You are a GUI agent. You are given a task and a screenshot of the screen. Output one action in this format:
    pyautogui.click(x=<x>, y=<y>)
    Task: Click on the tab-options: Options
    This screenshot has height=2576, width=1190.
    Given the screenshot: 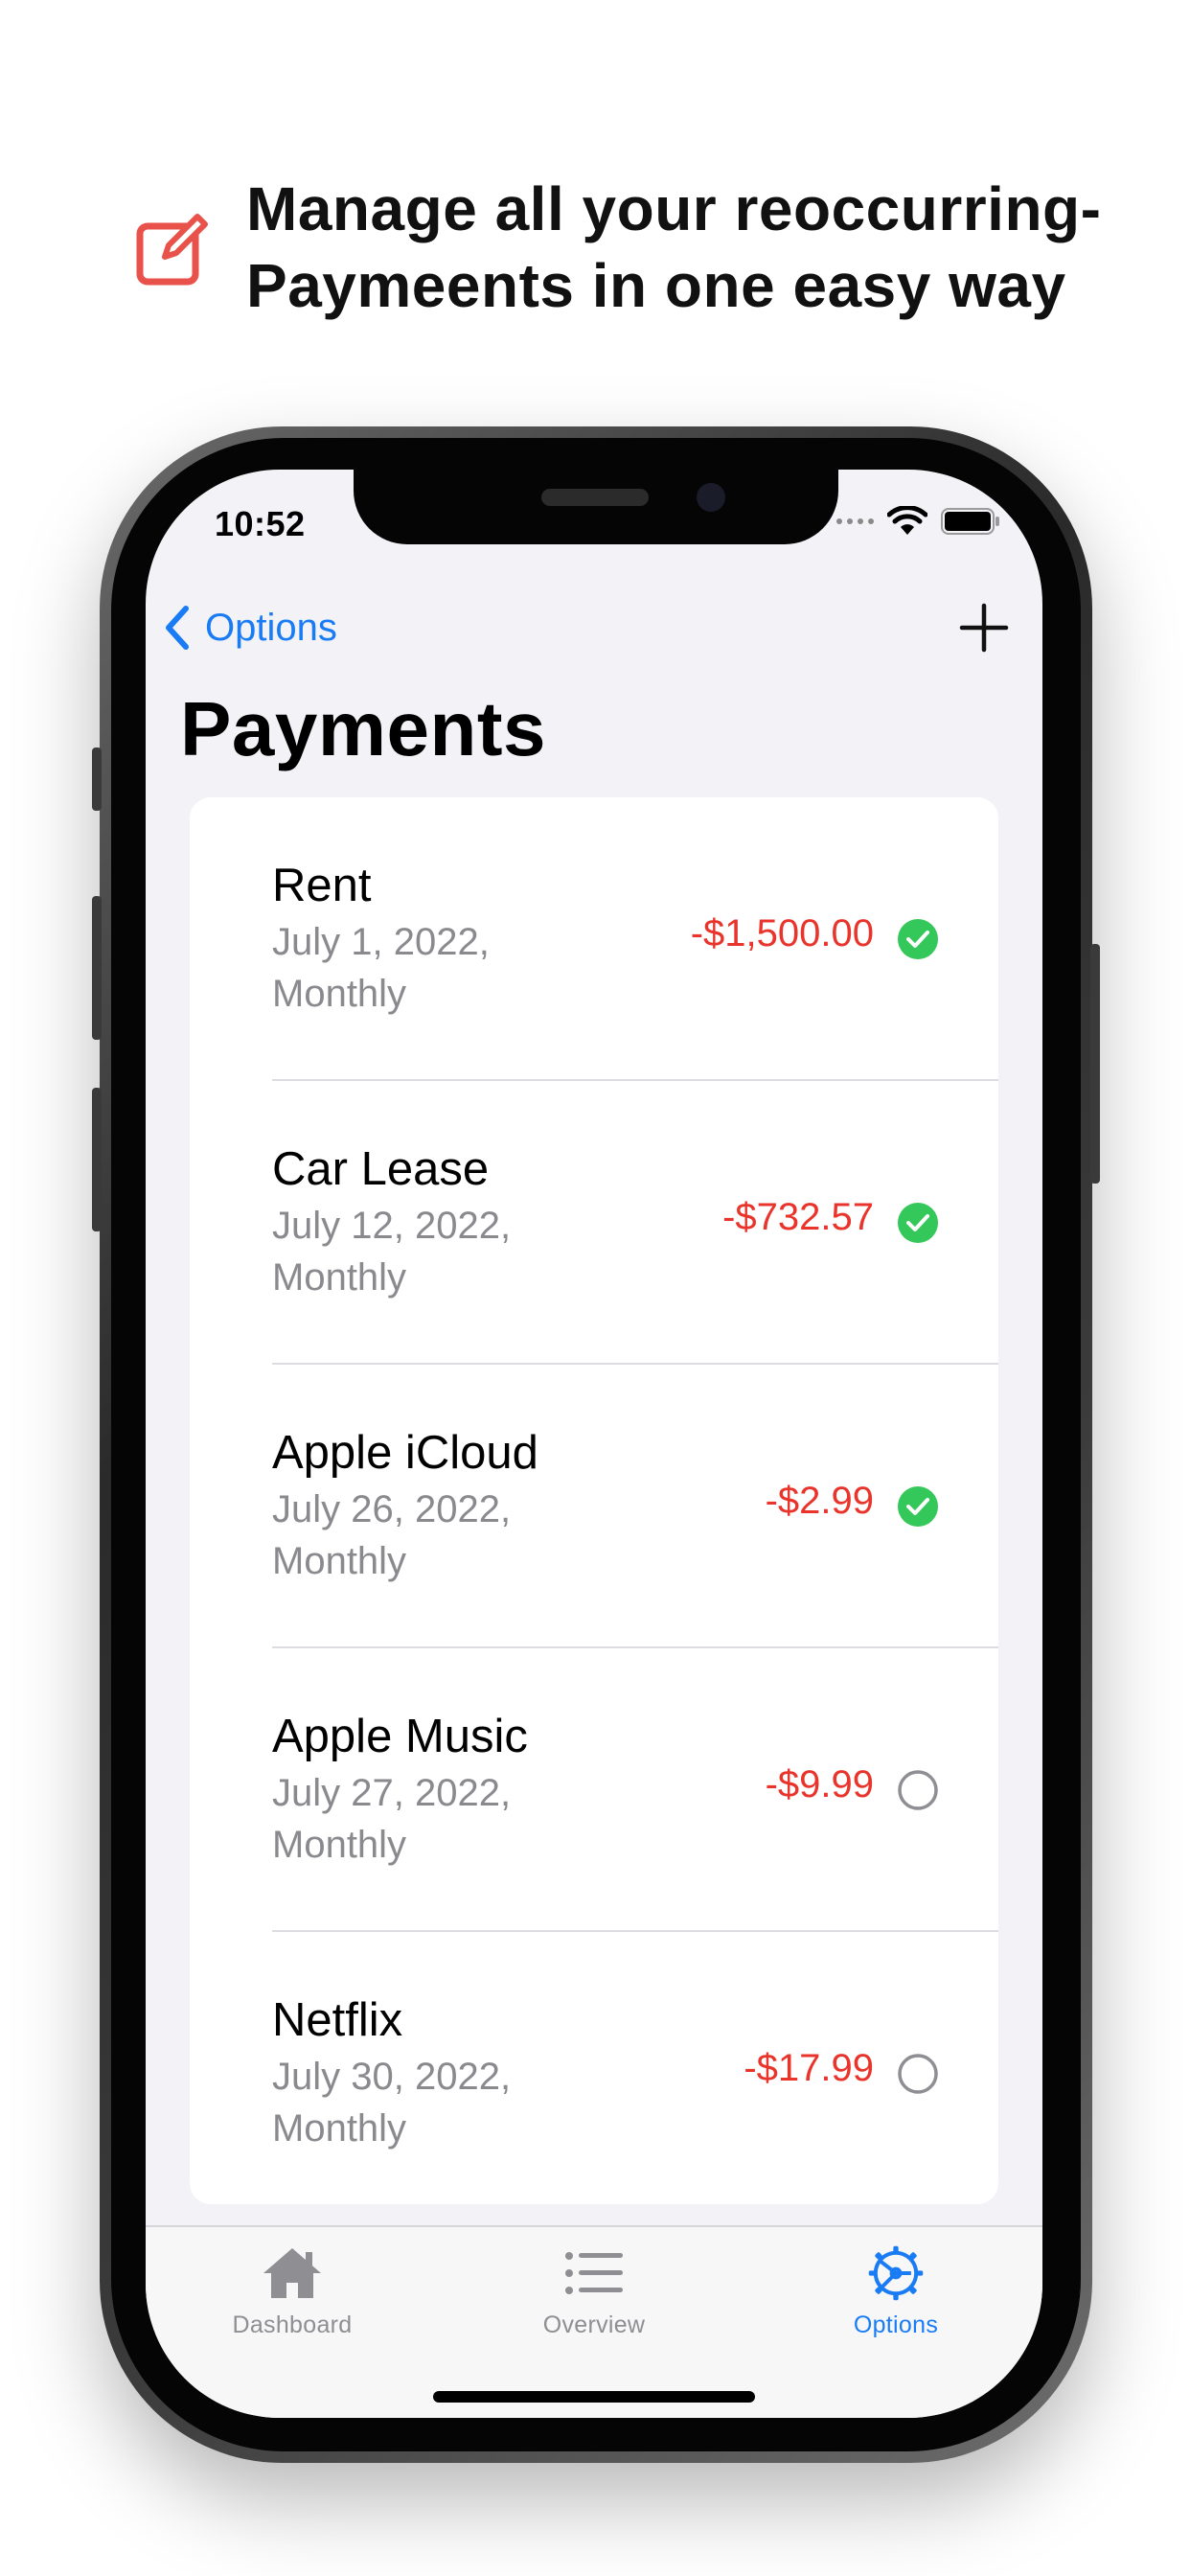 What is the action you would take?
    pyautogui.click(x=896, y=2289)
    